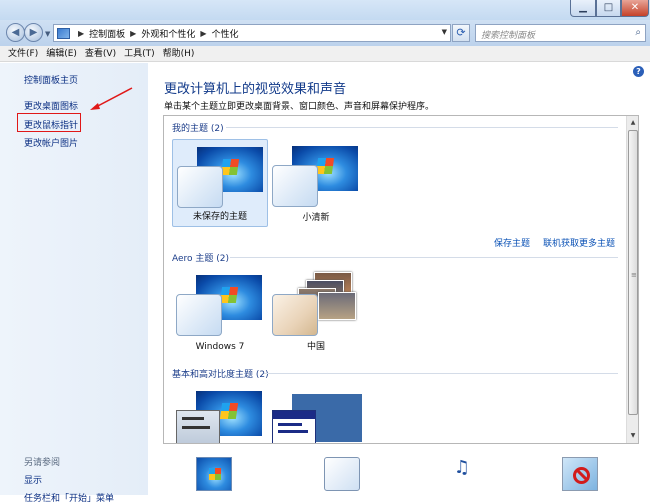  Describe the element at coordinates (225, 33) in the screenshot. I see `breadcrumb-personalization: 个性化` at that location.